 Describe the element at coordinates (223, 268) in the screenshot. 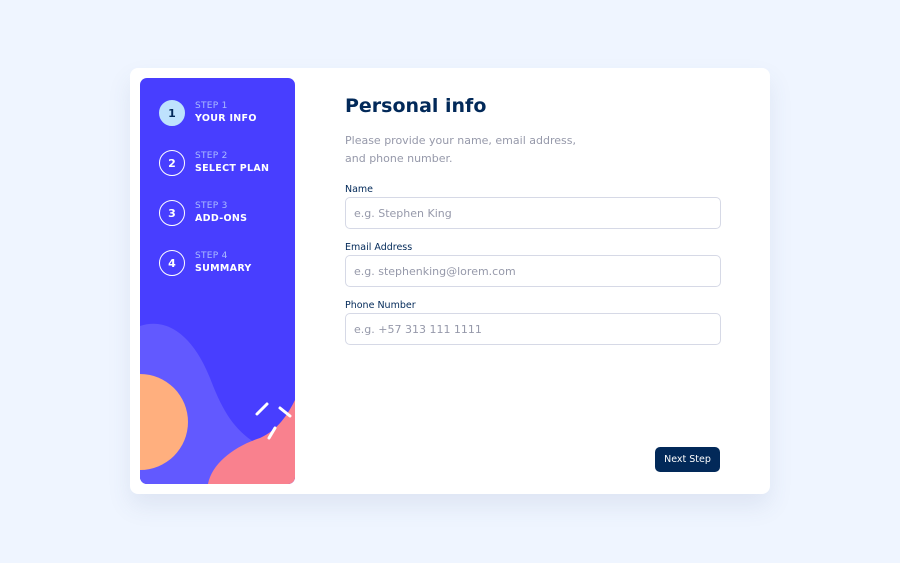

I see `step-title: SUMMARY` at that location.